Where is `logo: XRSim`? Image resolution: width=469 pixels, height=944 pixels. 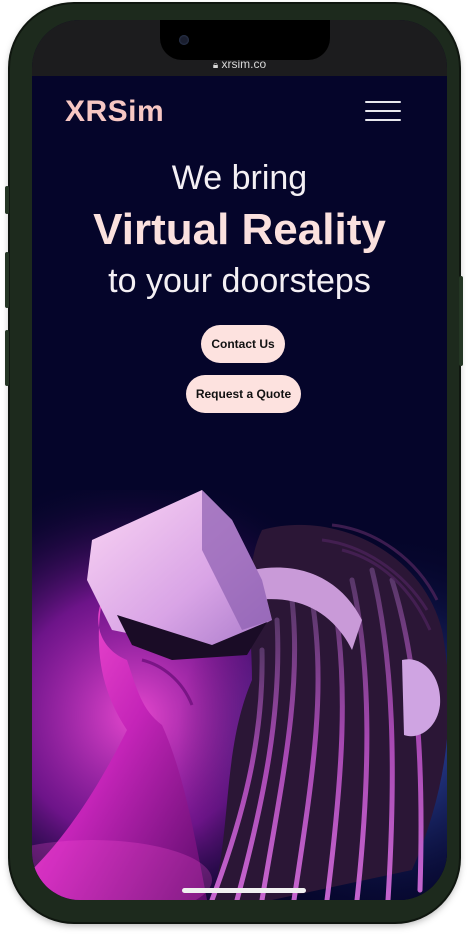
logo: XRSim is located at coordinates (114, 112).